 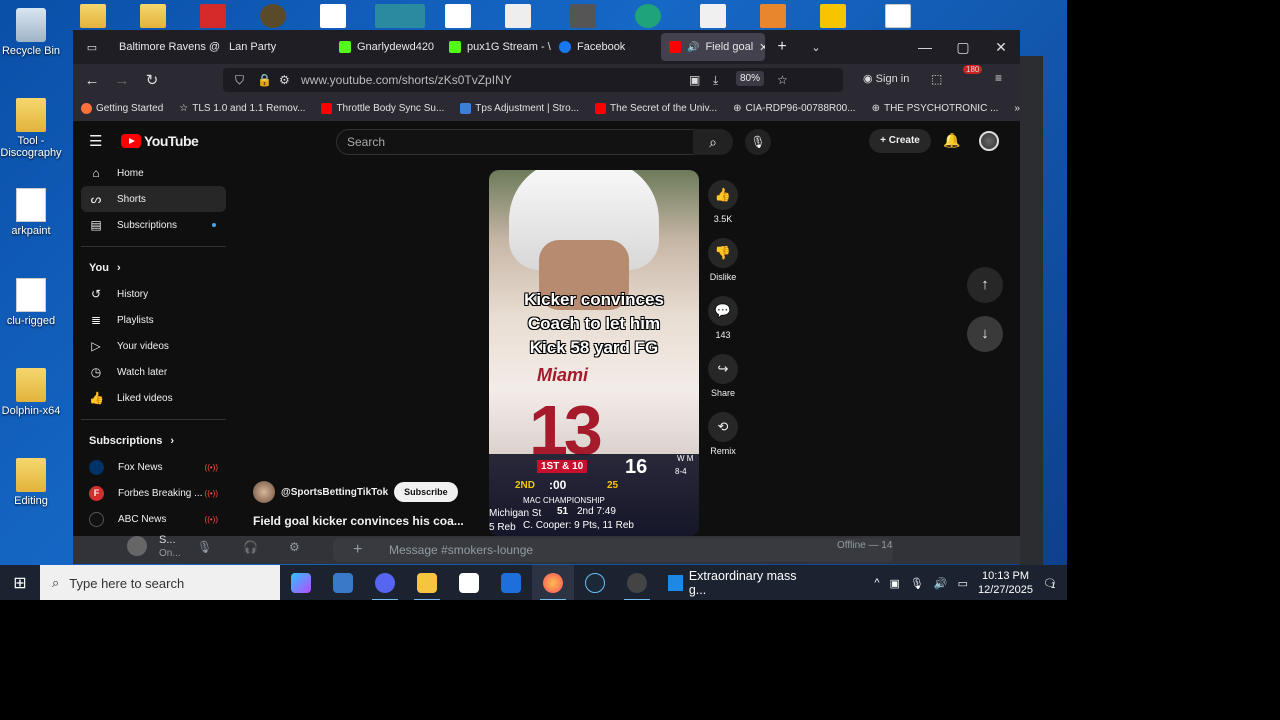 What do you see at coordinates (518, 16) in the screenshot?
I see `document-icon` at bounding box center [518, 16].